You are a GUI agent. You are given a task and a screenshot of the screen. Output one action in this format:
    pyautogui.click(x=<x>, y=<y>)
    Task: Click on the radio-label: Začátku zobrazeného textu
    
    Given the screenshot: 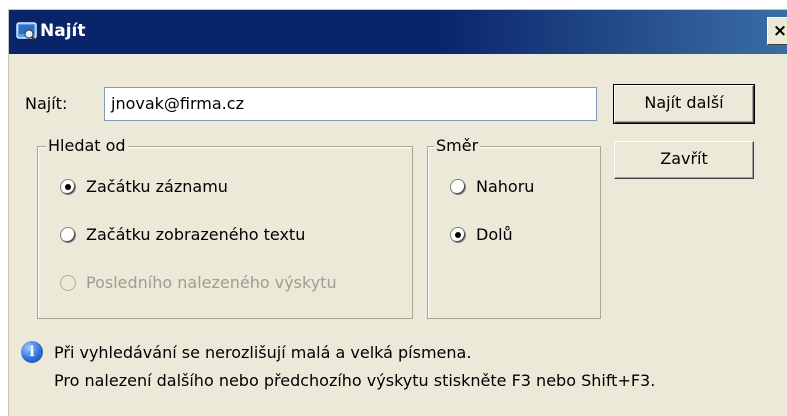 What is the action you would take?
    pyautogui.click(x=196, y=234)
    